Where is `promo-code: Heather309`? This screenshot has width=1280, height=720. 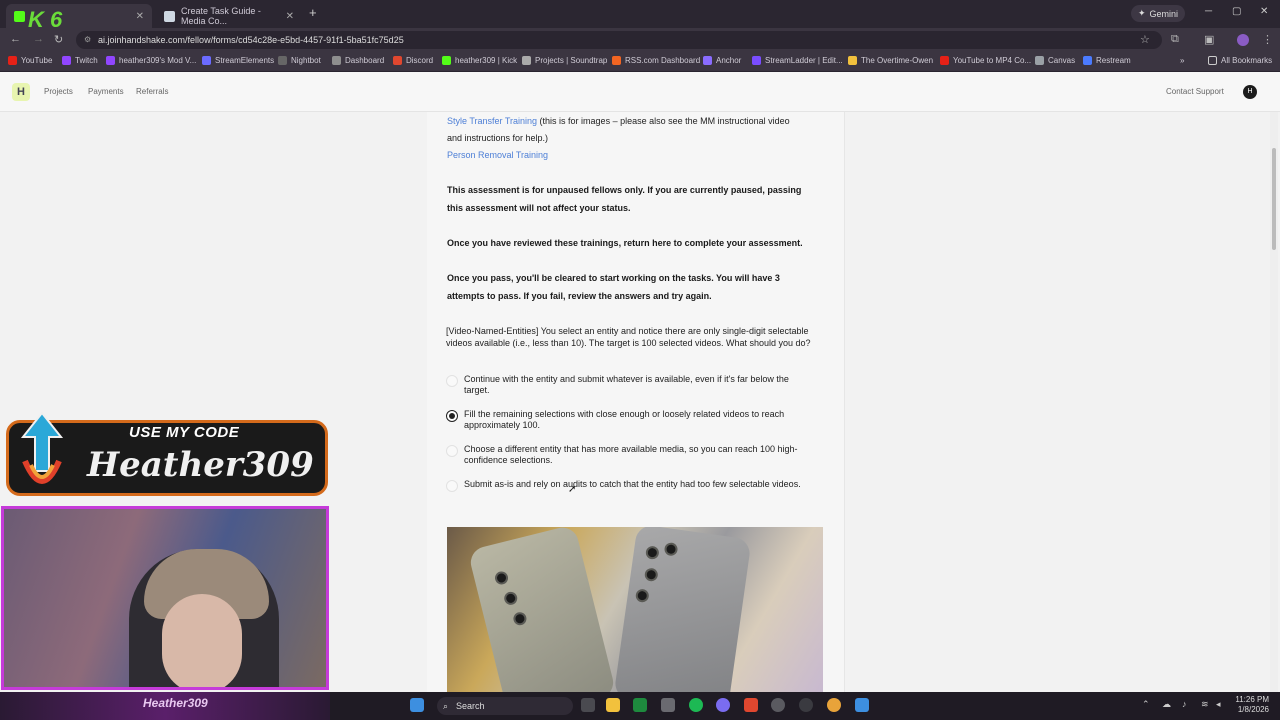 promo-code: Heather309 is located at coordinates (200, 465).